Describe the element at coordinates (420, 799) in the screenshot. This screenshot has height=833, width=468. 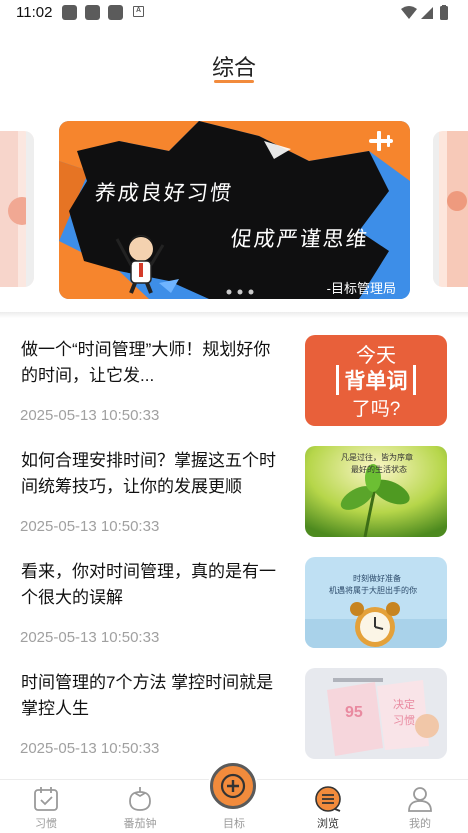
I see `user-icon` at that location.